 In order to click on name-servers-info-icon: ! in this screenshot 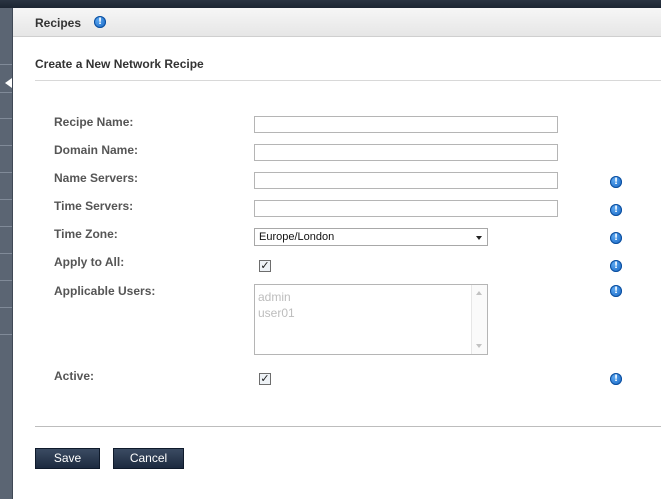, I will do `click(616, 182)`.